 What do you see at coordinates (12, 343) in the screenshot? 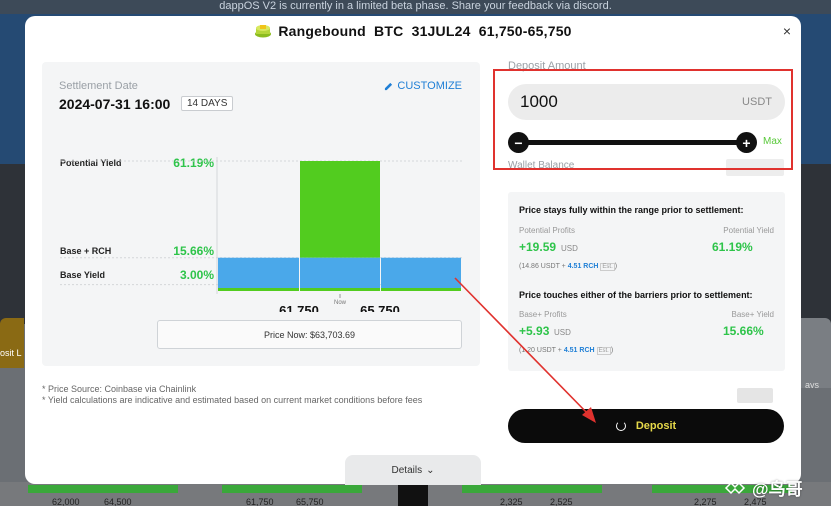
I see `background-side-card-left: osit L` at bounding box center [12, 343].